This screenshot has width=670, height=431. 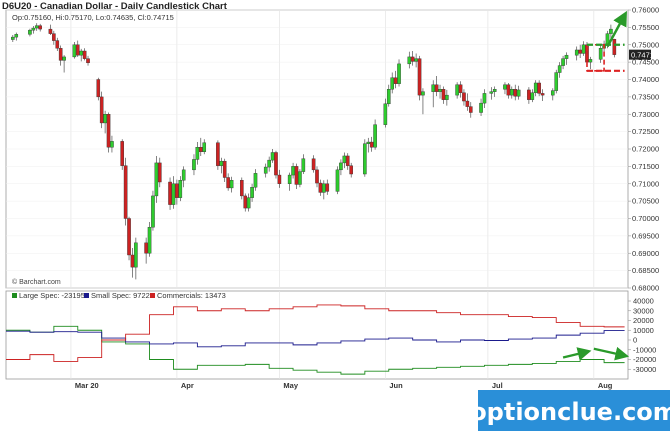 What do you see at coordinates (645, 166) in the screenshot?
I see `price-tick-label: 0.71500` at bounding box center [645, 166].